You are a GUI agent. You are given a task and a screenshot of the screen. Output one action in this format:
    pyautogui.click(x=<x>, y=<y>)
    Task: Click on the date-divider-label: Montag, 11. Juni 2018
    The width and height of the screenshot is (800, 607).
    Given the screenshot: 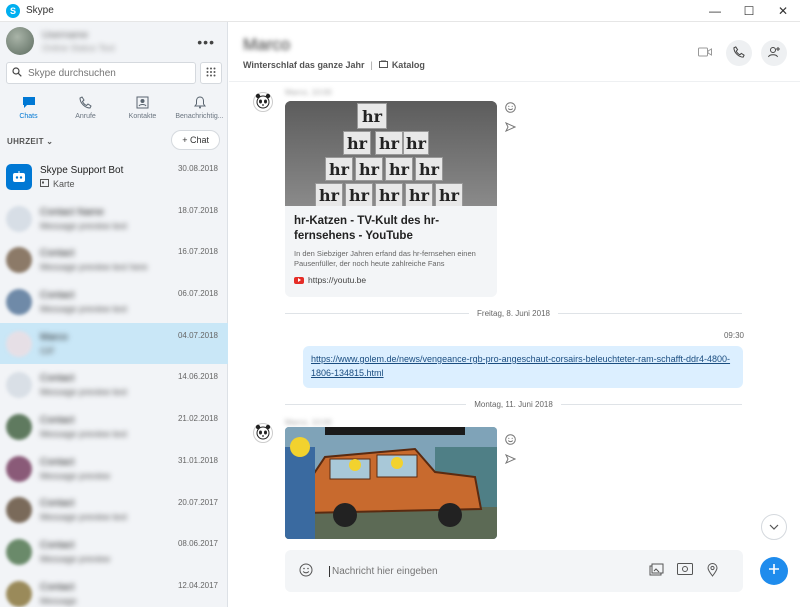 What is the action you would take?
    pyautogui.click(x=513, y=404)
    